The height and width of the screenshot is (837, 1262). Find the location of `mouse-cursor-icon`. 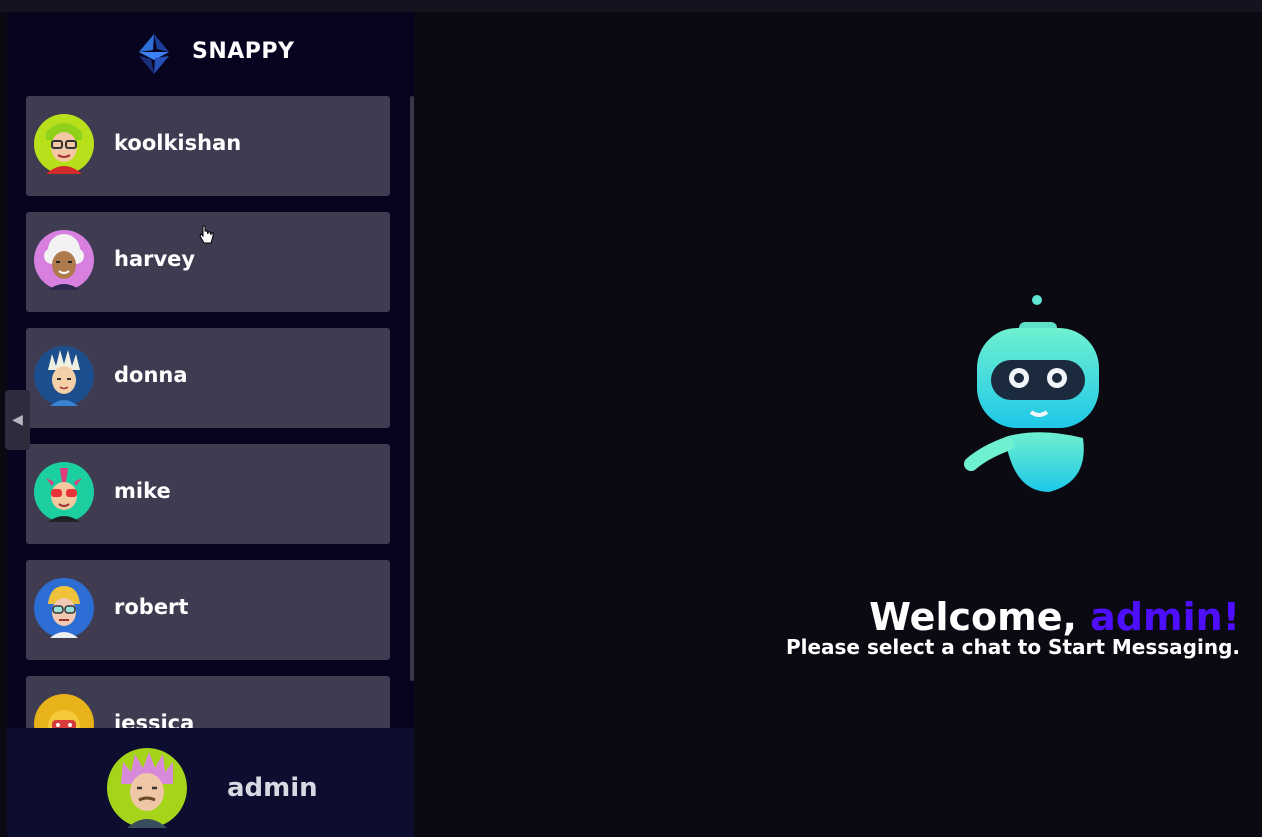

mouse-cursor-icon is located at coordinates (206, 234).